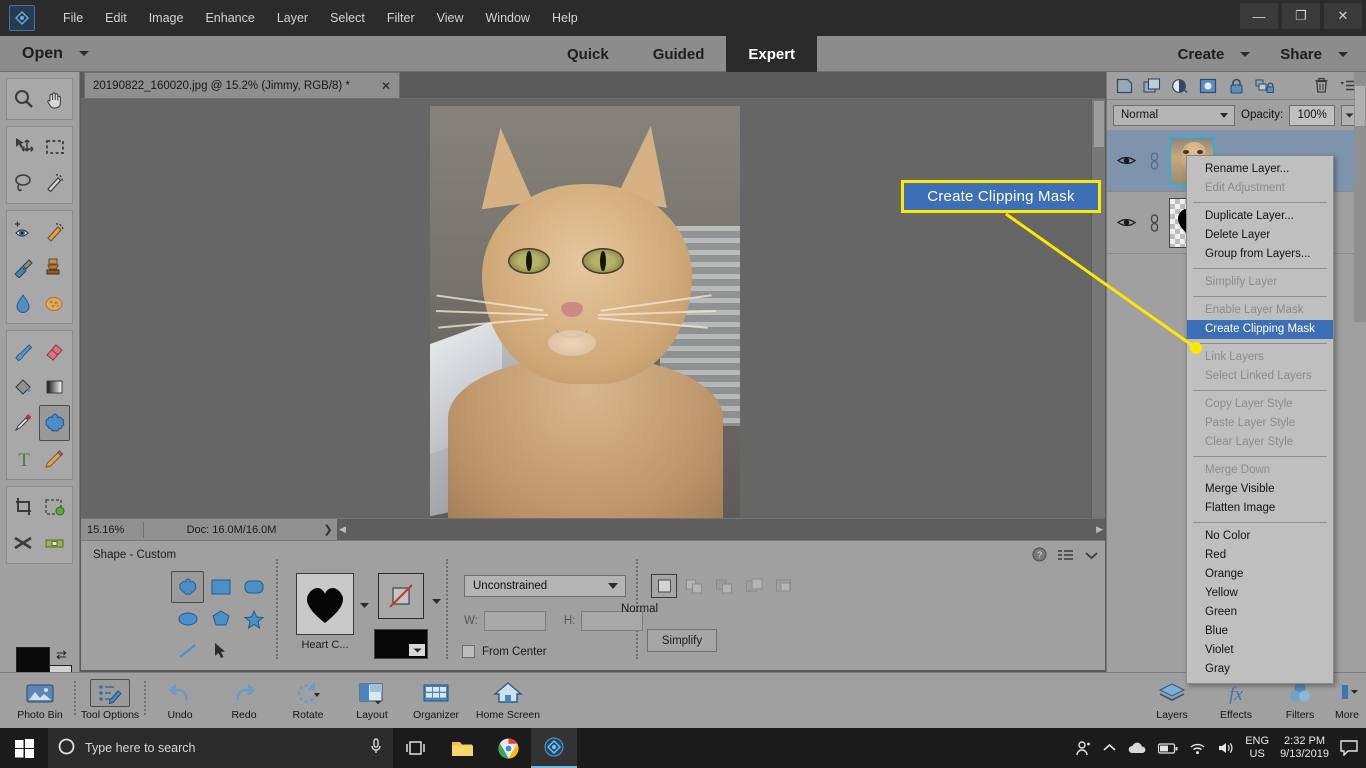  What do you see at coordinates (416, 748) in the screenshot?
I see `task-view-icon` at bounding box center [416, 748].